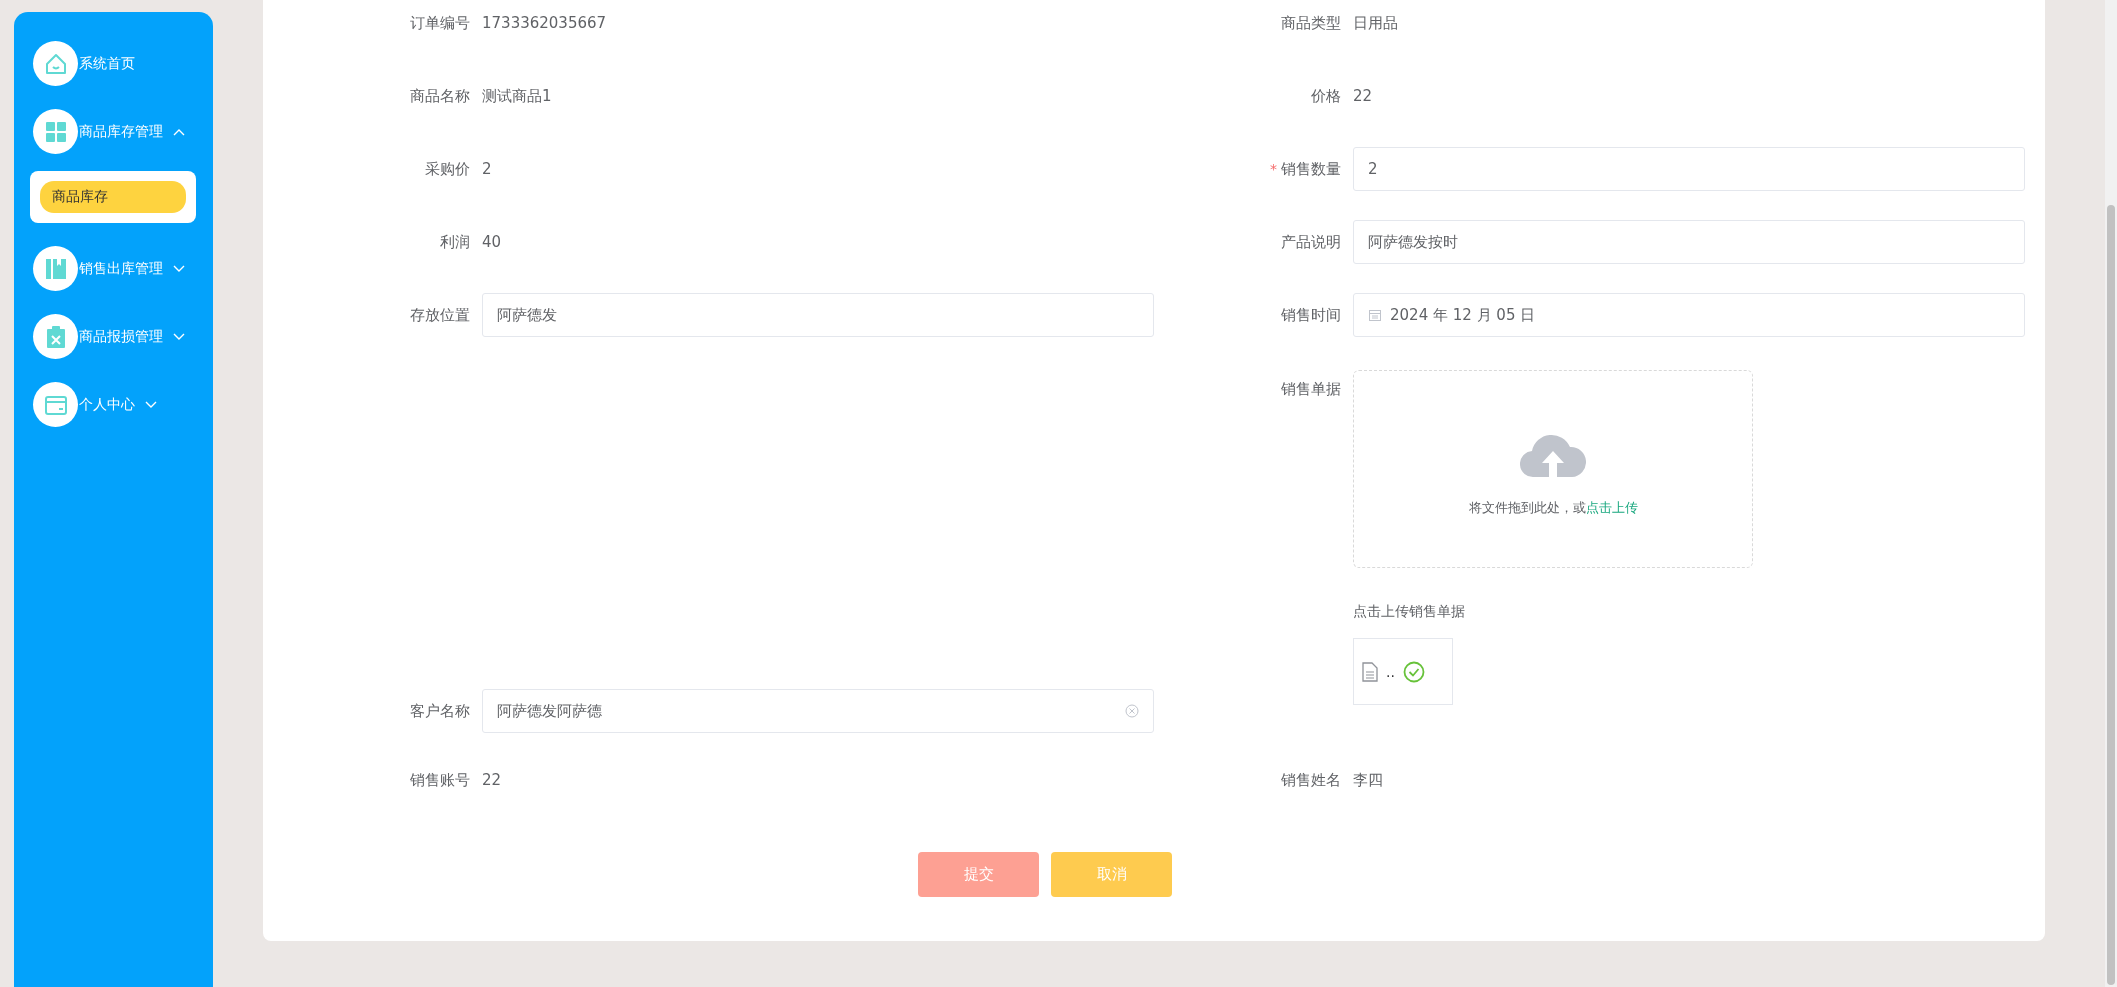 Image resolution: width=2117 pixels, height=987 pixels. Describe the element at coordinates (455, 242) in the screenshot. I see `field-label: 利润` at that location.